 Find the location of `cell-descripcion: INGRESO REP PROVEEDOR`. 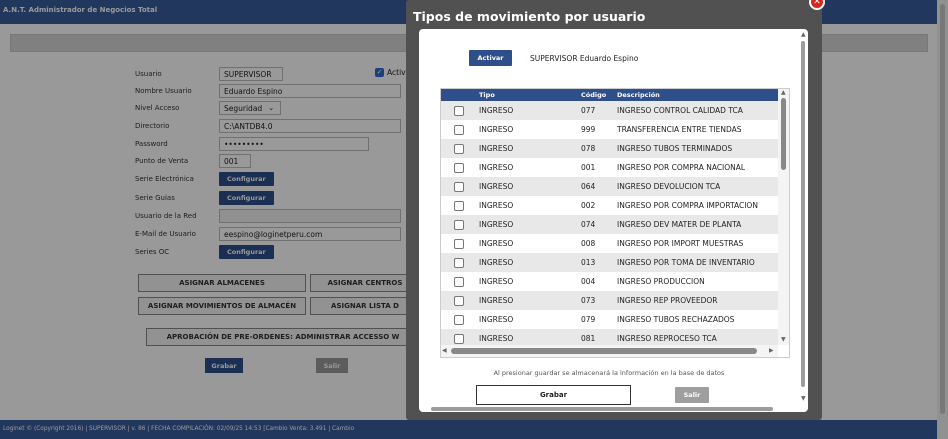

cell-descripcion: INGRESO REP PROVEEDOR is located at coordinates (667, 300).